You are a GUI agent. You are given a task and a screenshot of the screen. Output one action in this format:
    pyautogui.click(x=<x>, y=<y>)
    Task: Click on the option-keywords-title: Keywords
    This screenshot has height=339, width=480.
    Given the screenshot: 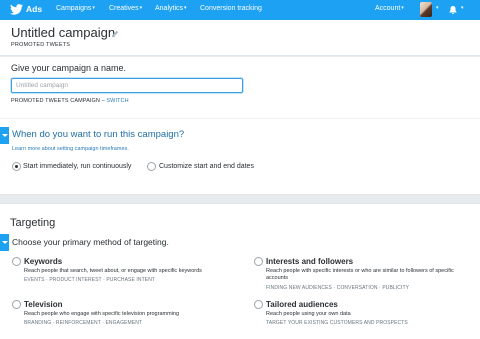 What is the action you would take?
    pyautogui.click(x=43, y=261)
    